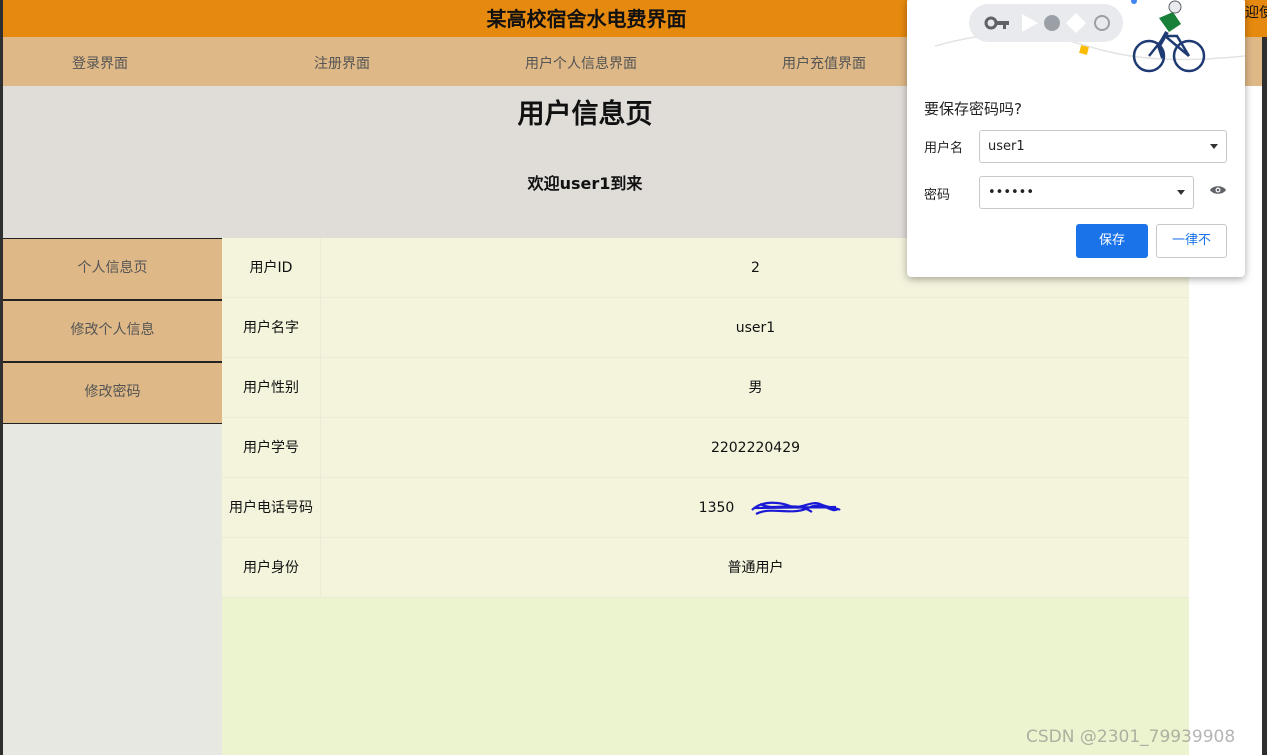  I want to click on username-value: user1, so click(1006, 146).